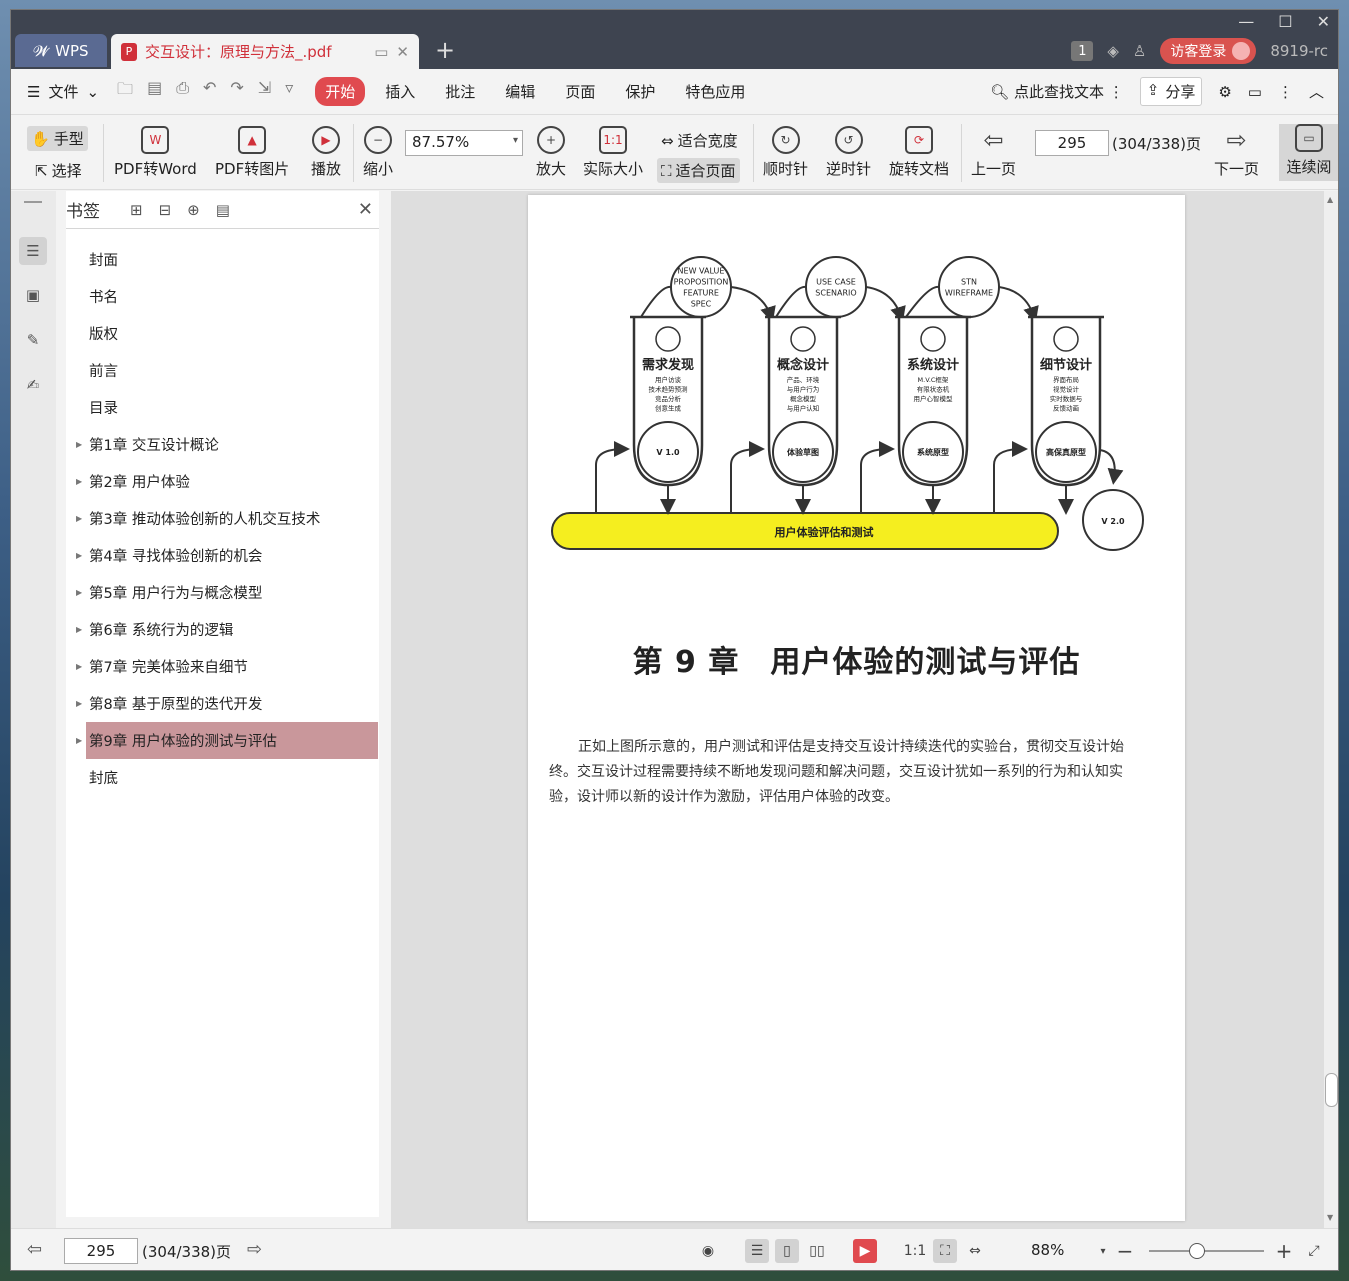 Image resolution: width=1349 pixels, height=1281 pixels. What do you see at coordinates (1330, 199) in the screenshot?
I see `scroll-up-icon: ▲` at bounding box center [1330, 199].